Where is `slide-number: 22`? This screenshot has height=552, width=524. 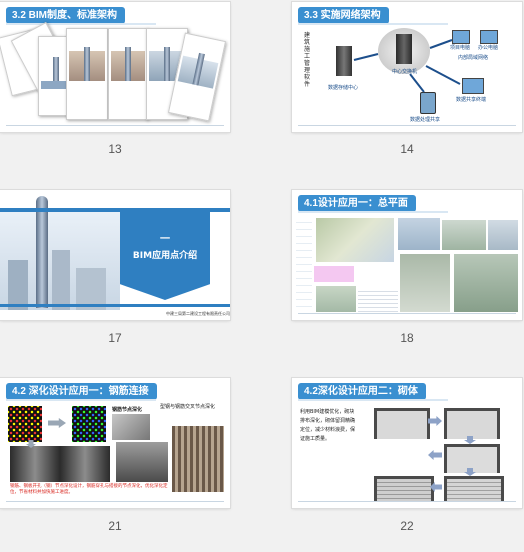 slide-number: 22 is located at coordinates (407, 526).